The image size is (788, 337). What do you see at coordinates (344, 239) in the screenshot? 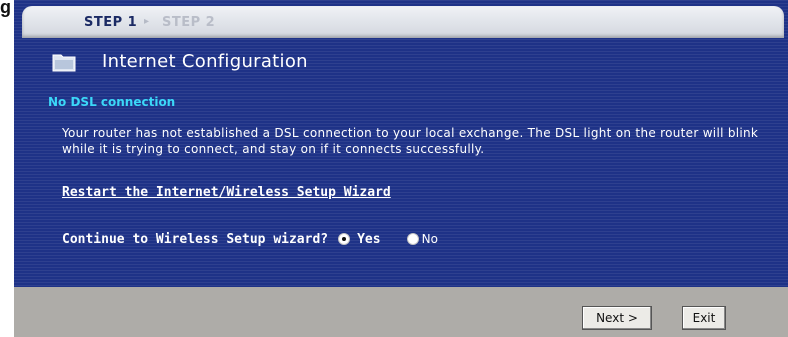
I see `yes-radio` at bounding box center [344, 239].